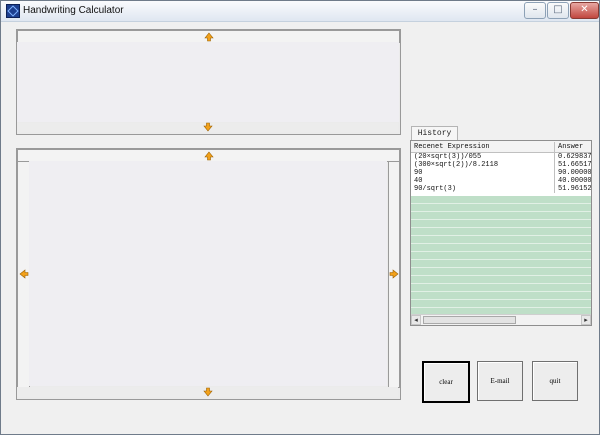 This screenshot has height=435, width=600. What do you see at coordinates (482, 147) in the screenshot?
I see `column-header-expression: Recenet Expression` at bounding box center [482, 147].